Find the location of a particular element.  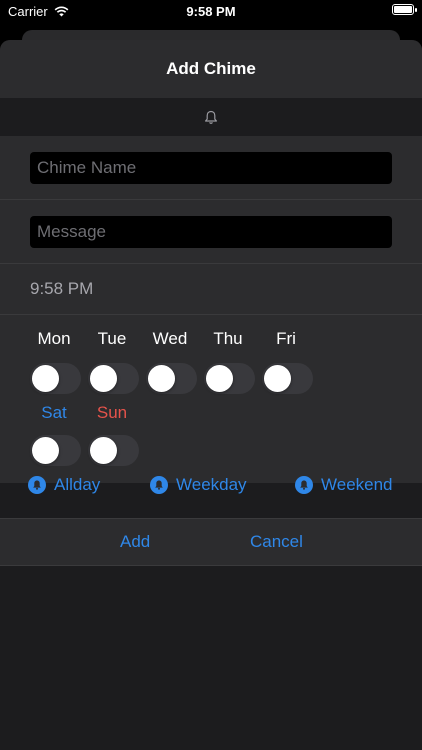

bell-bar is located at coordinates (211, 117).